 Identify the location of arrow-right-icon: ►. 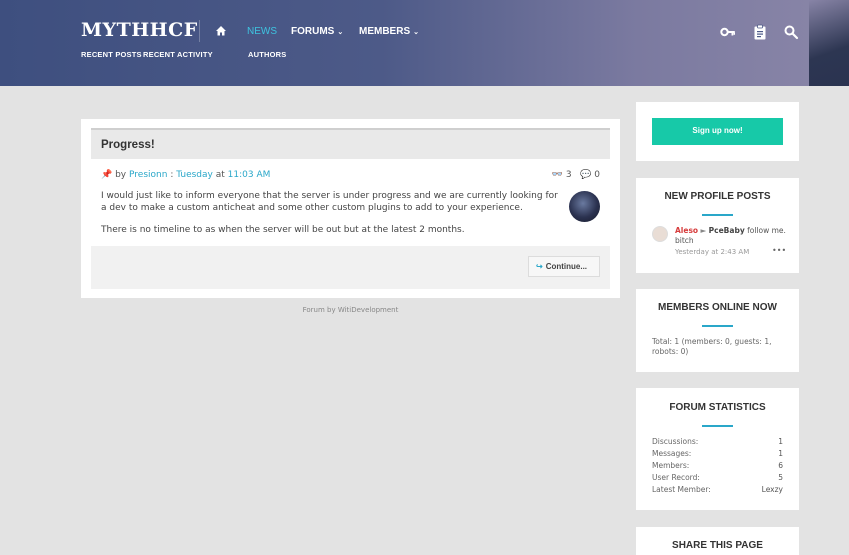
(703, 230).